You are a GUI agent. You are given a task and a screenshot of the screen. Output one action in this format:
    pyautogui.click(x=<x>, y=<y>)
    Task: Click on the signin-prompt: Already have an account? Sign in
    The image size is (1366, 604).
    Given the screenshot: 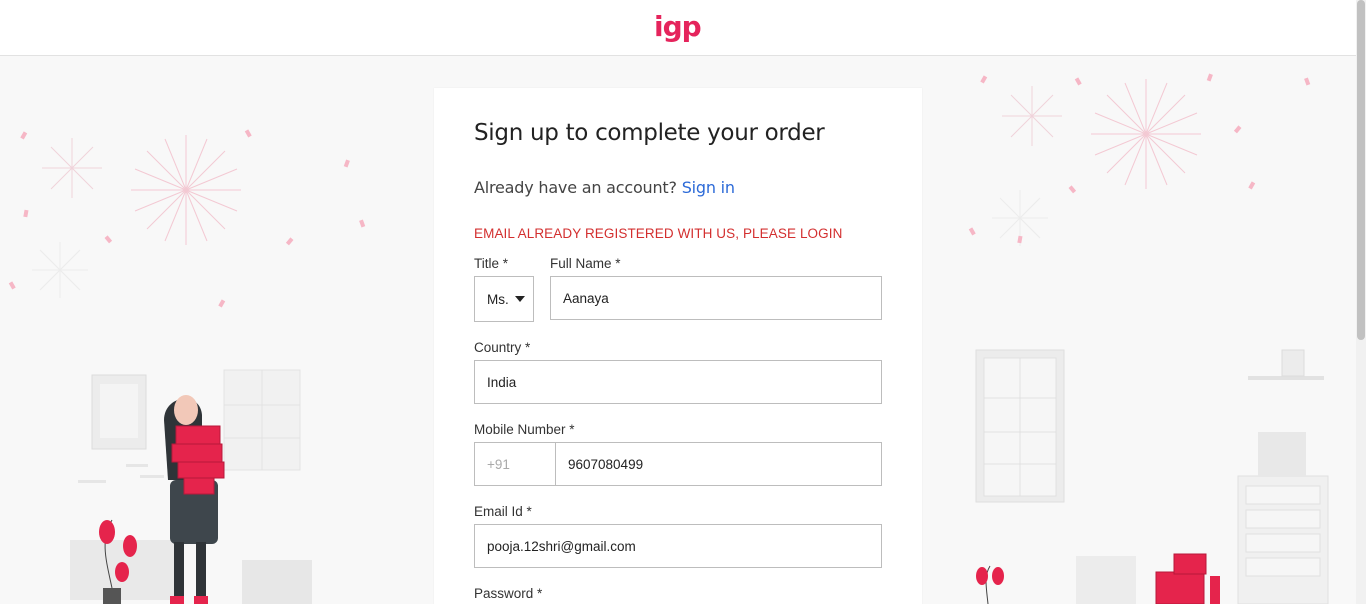 What is the action you would take?
    pyautogui.click(x=604, y=187)
    